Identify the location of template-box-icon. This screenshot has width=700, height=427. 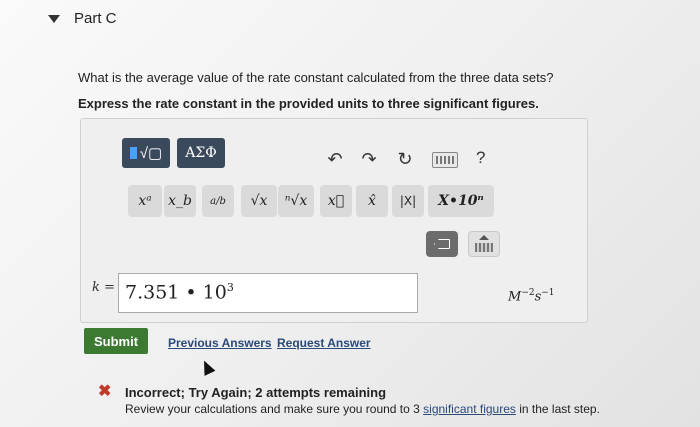
(133, 153).